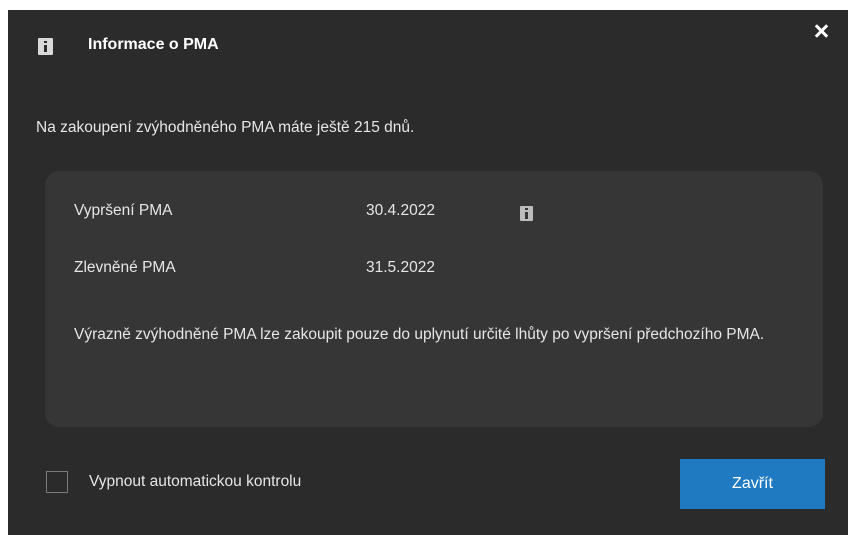  Describe the element at coordinates (752, 484) in the screenshot. I see `close-button: Zavřít` at that location.